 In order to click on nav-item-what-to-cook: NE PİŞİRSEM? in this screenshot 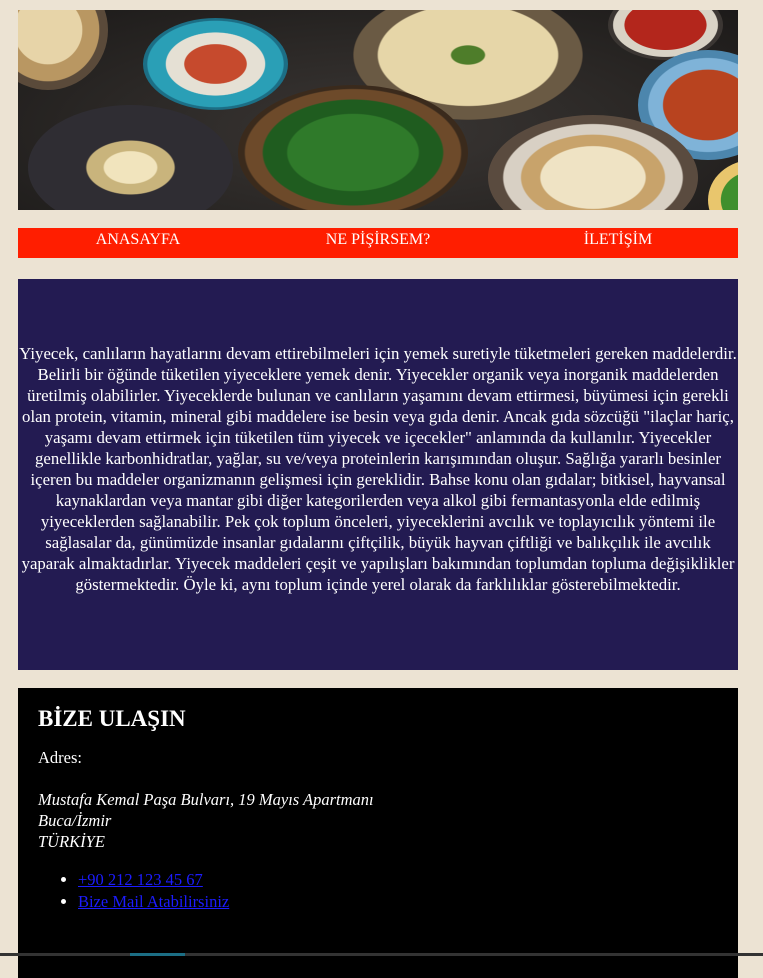, I will do `click(378, 238)`.